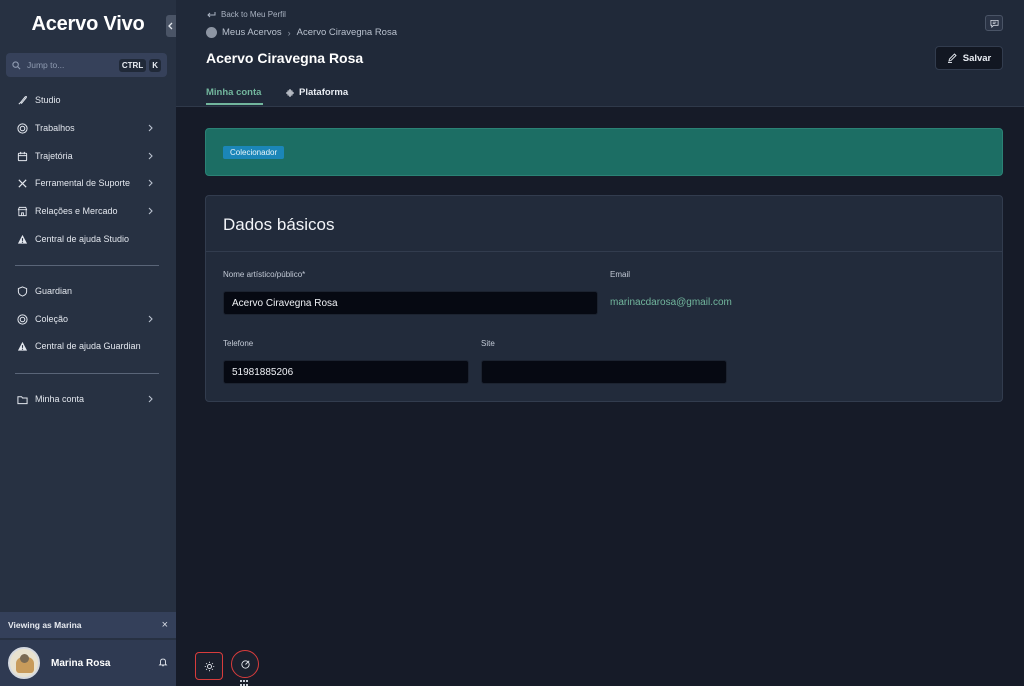 This screenshot has height=686, width=1024. What do you see at coordinates (45, 625) in the screenshot?
I see `viewing-as-text: Viewing as Marina` at bounding box center [45, 625].